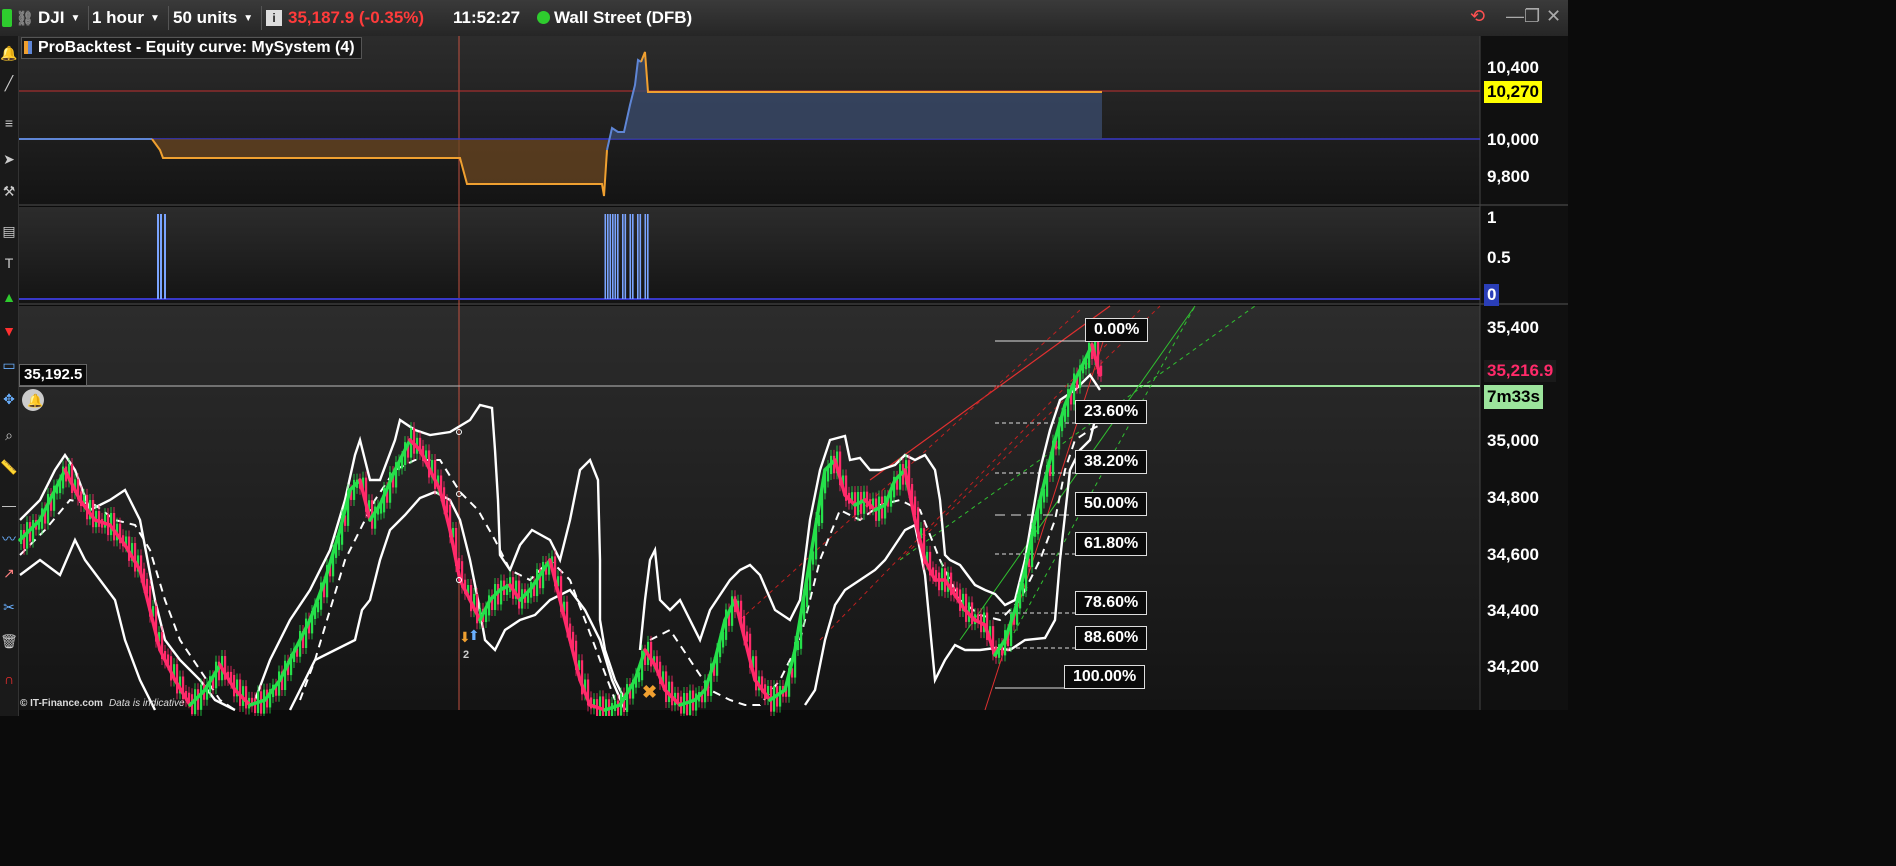 The image size is (1896, 866). Describe the element at coordinates (466, 655) in the screenshot. I see `trade-count-label: 2` at that location.